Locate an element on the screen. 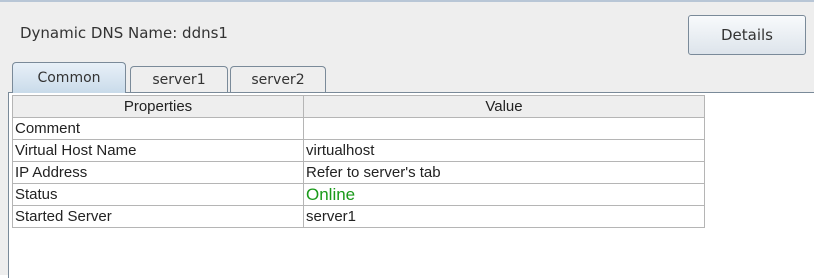  property-name: IP Address is located at coordinates (158, 172).